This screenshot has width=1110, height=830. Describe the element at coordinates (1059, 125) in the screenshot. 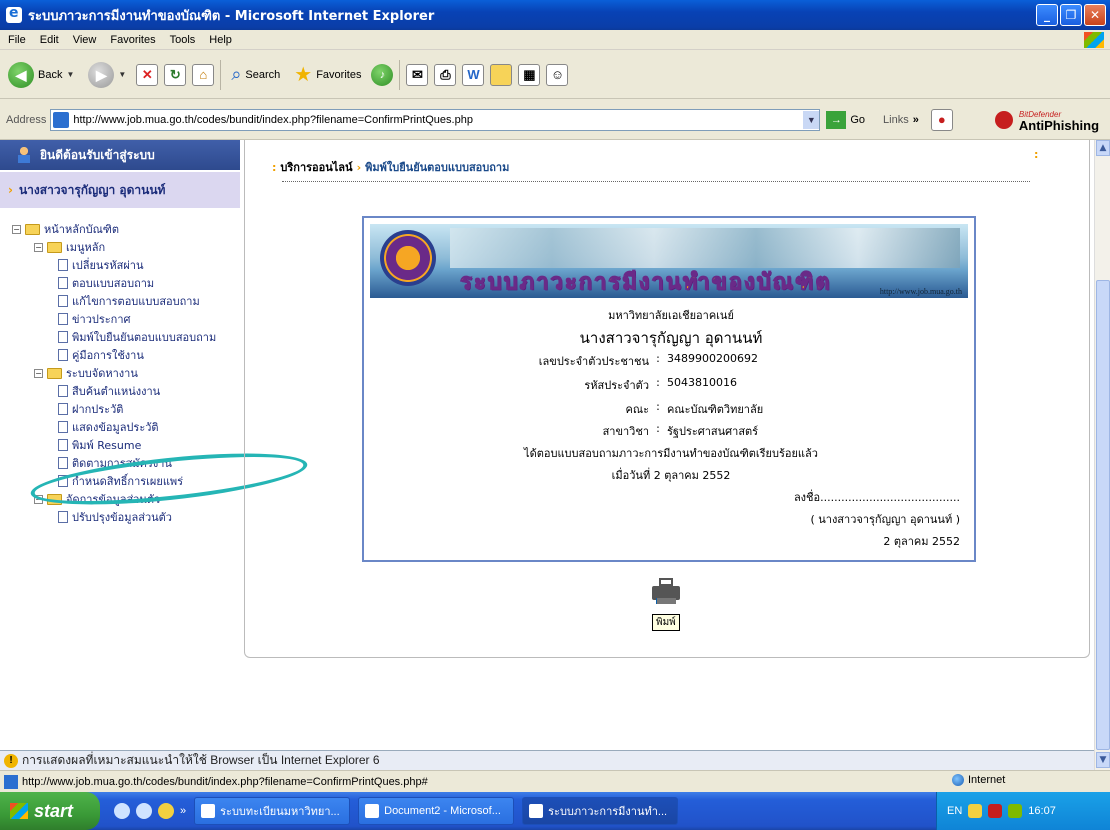

I see `antiphishing-text: AntiPhishing` at that location.